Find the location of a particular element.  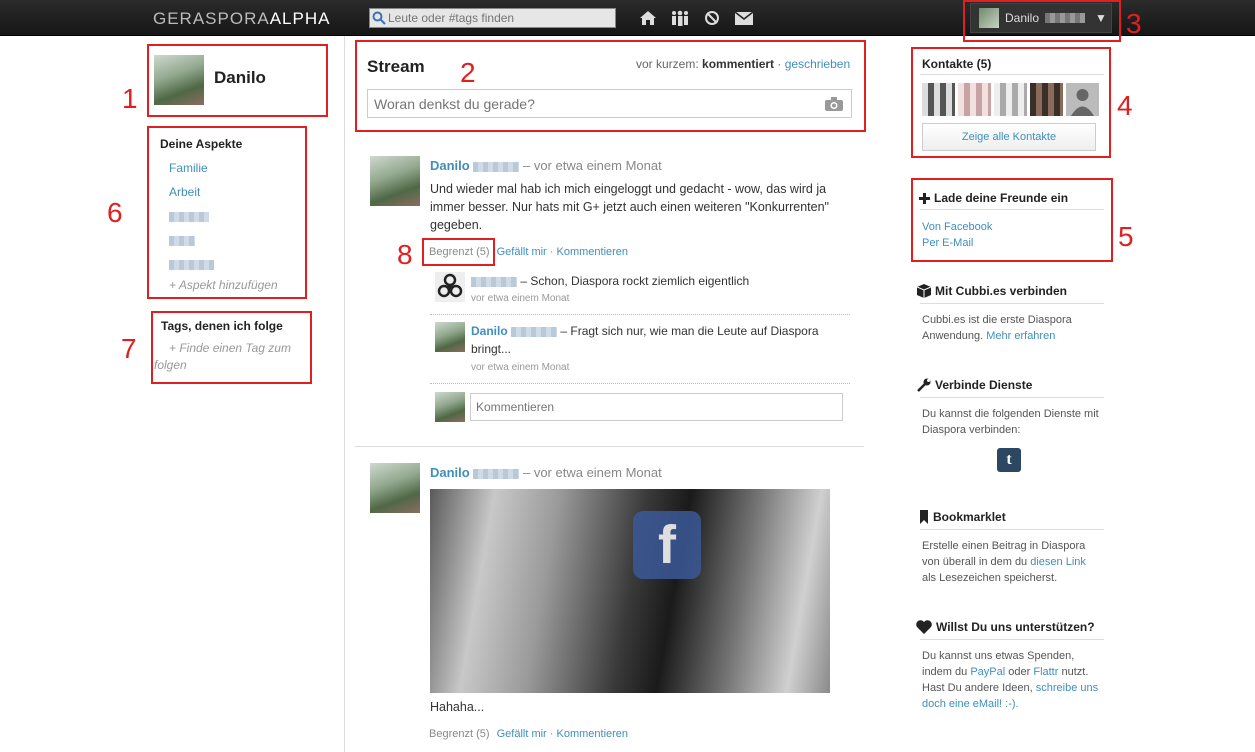

tumblr-icon: t is located at coordinates (1009, 460).